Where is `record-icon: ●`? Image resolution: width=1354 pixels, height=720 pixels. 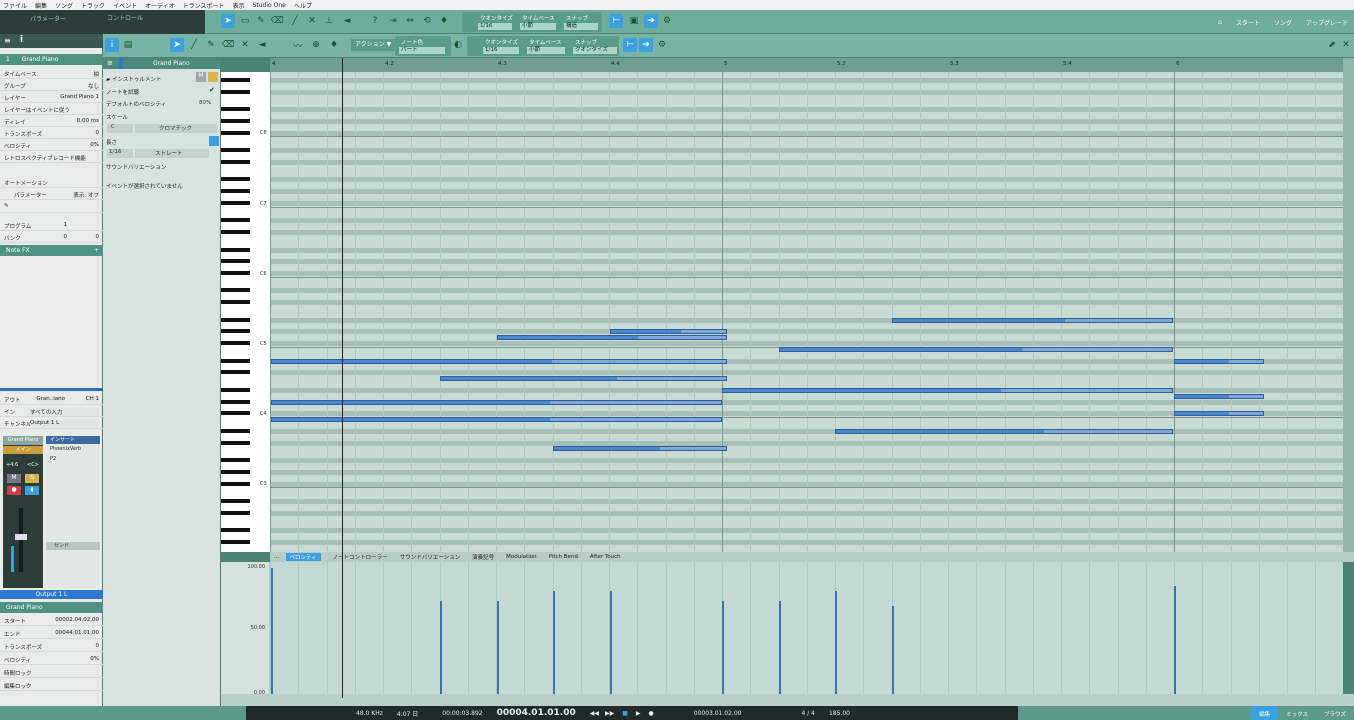
record-icon: ● is located at coordinates (651, 713).